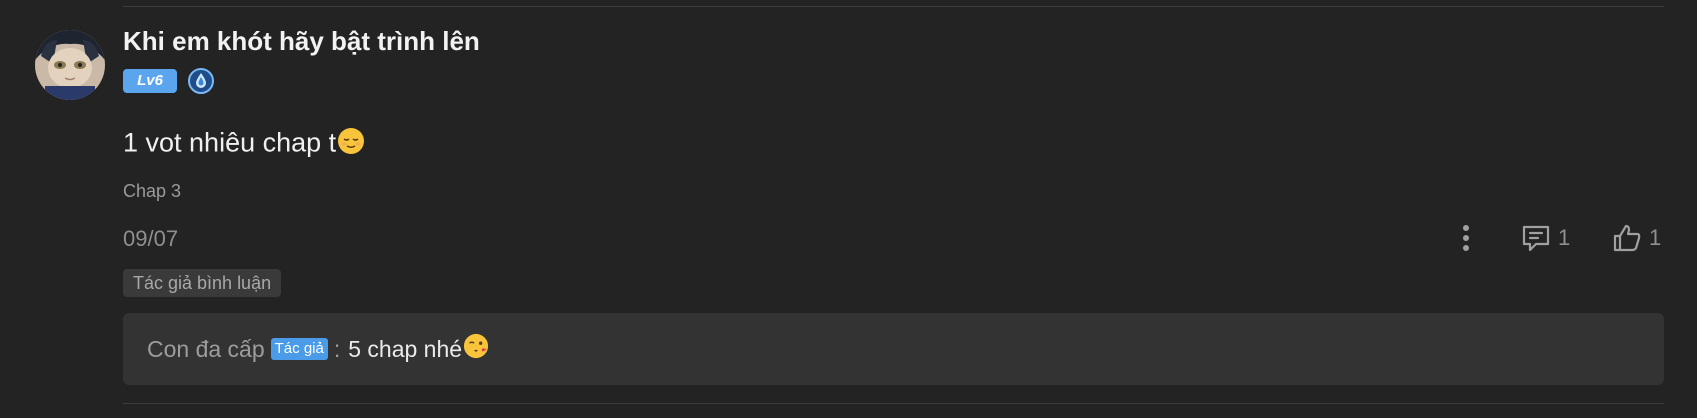 This screenshot has width=1697, height=418. What do you see at coordinates (1627, 238) in the screenshot?
I see `thumbs-up-icon` at bounding box center [1627, 238].